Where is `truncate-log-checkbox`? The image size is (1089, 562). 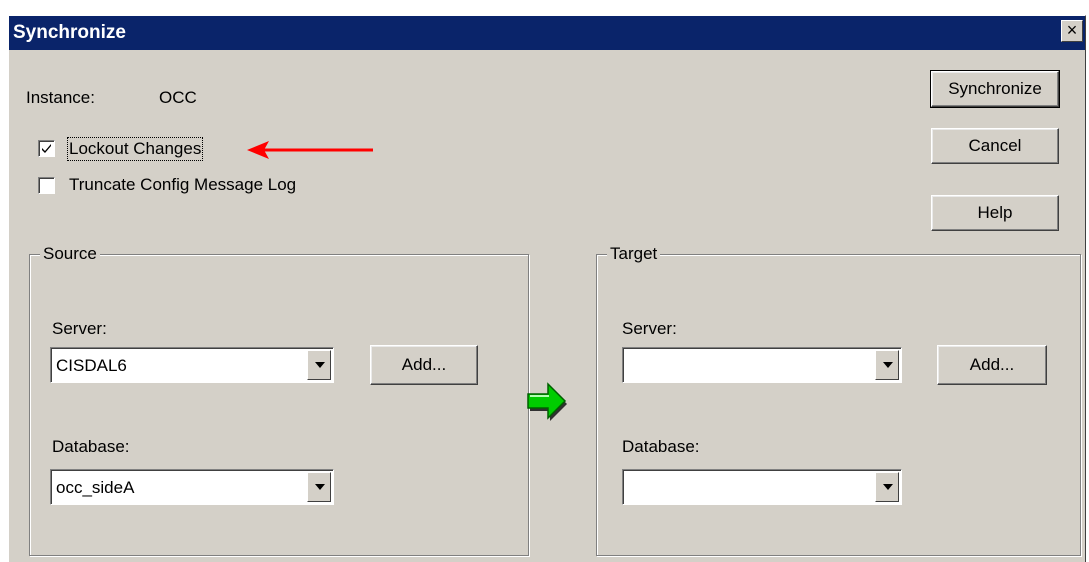 truncate-log-checkbox is located at coordinates (46, 185).